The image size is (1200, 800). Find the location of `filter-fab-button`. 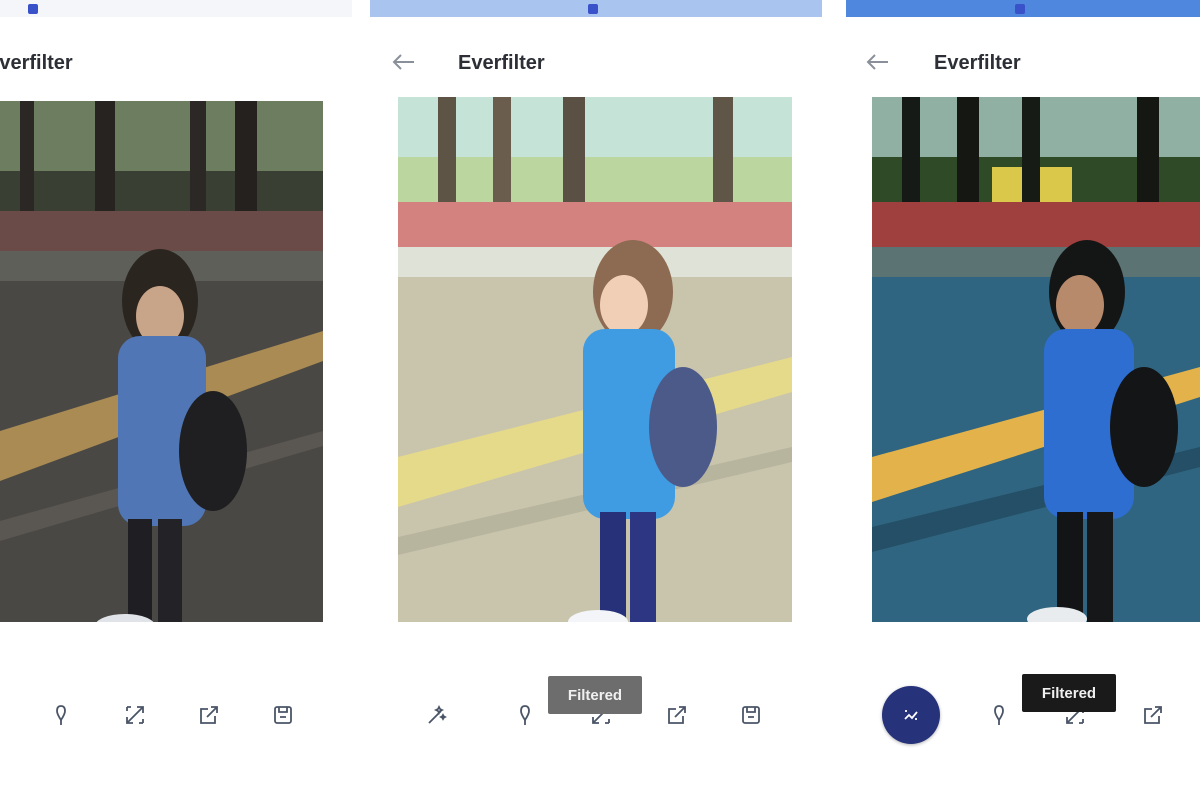

filter-fab-button is located at coordinates (911, 715).